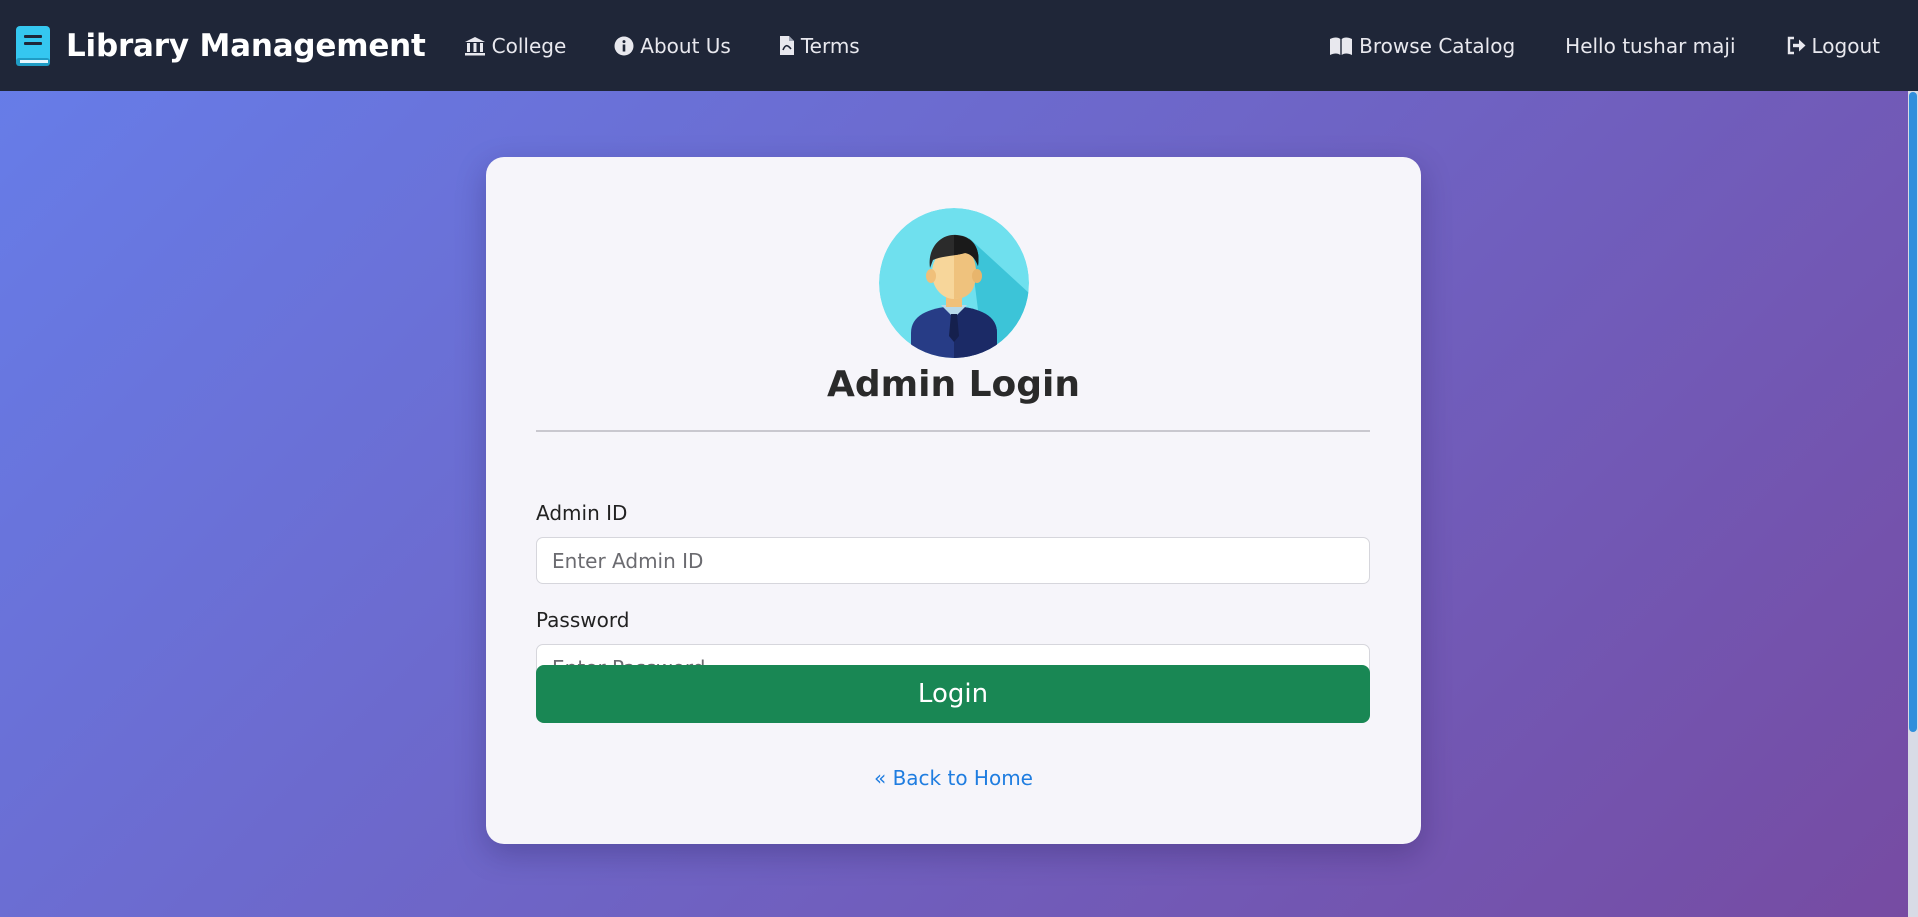 Image resolution: width=1918 pixels, height=917 pixels. What do you see at coordinates (786, 45) in the screenshot?
I see `file-pdf-icon` at bounding box center [786, 45].